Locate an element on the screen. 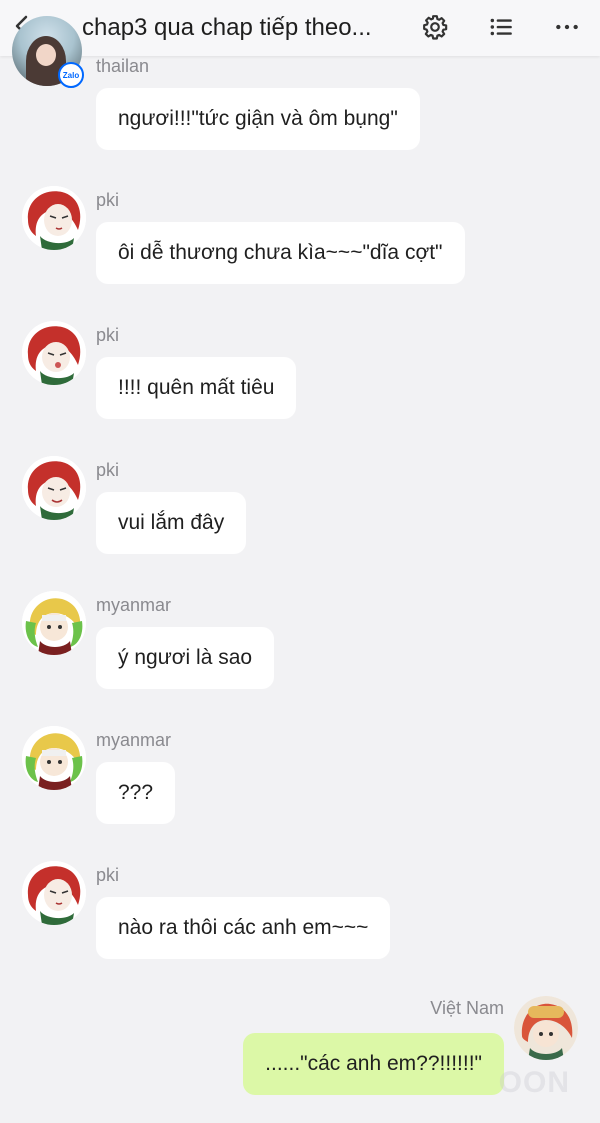  settings-button is located at coordinates (435, 27).